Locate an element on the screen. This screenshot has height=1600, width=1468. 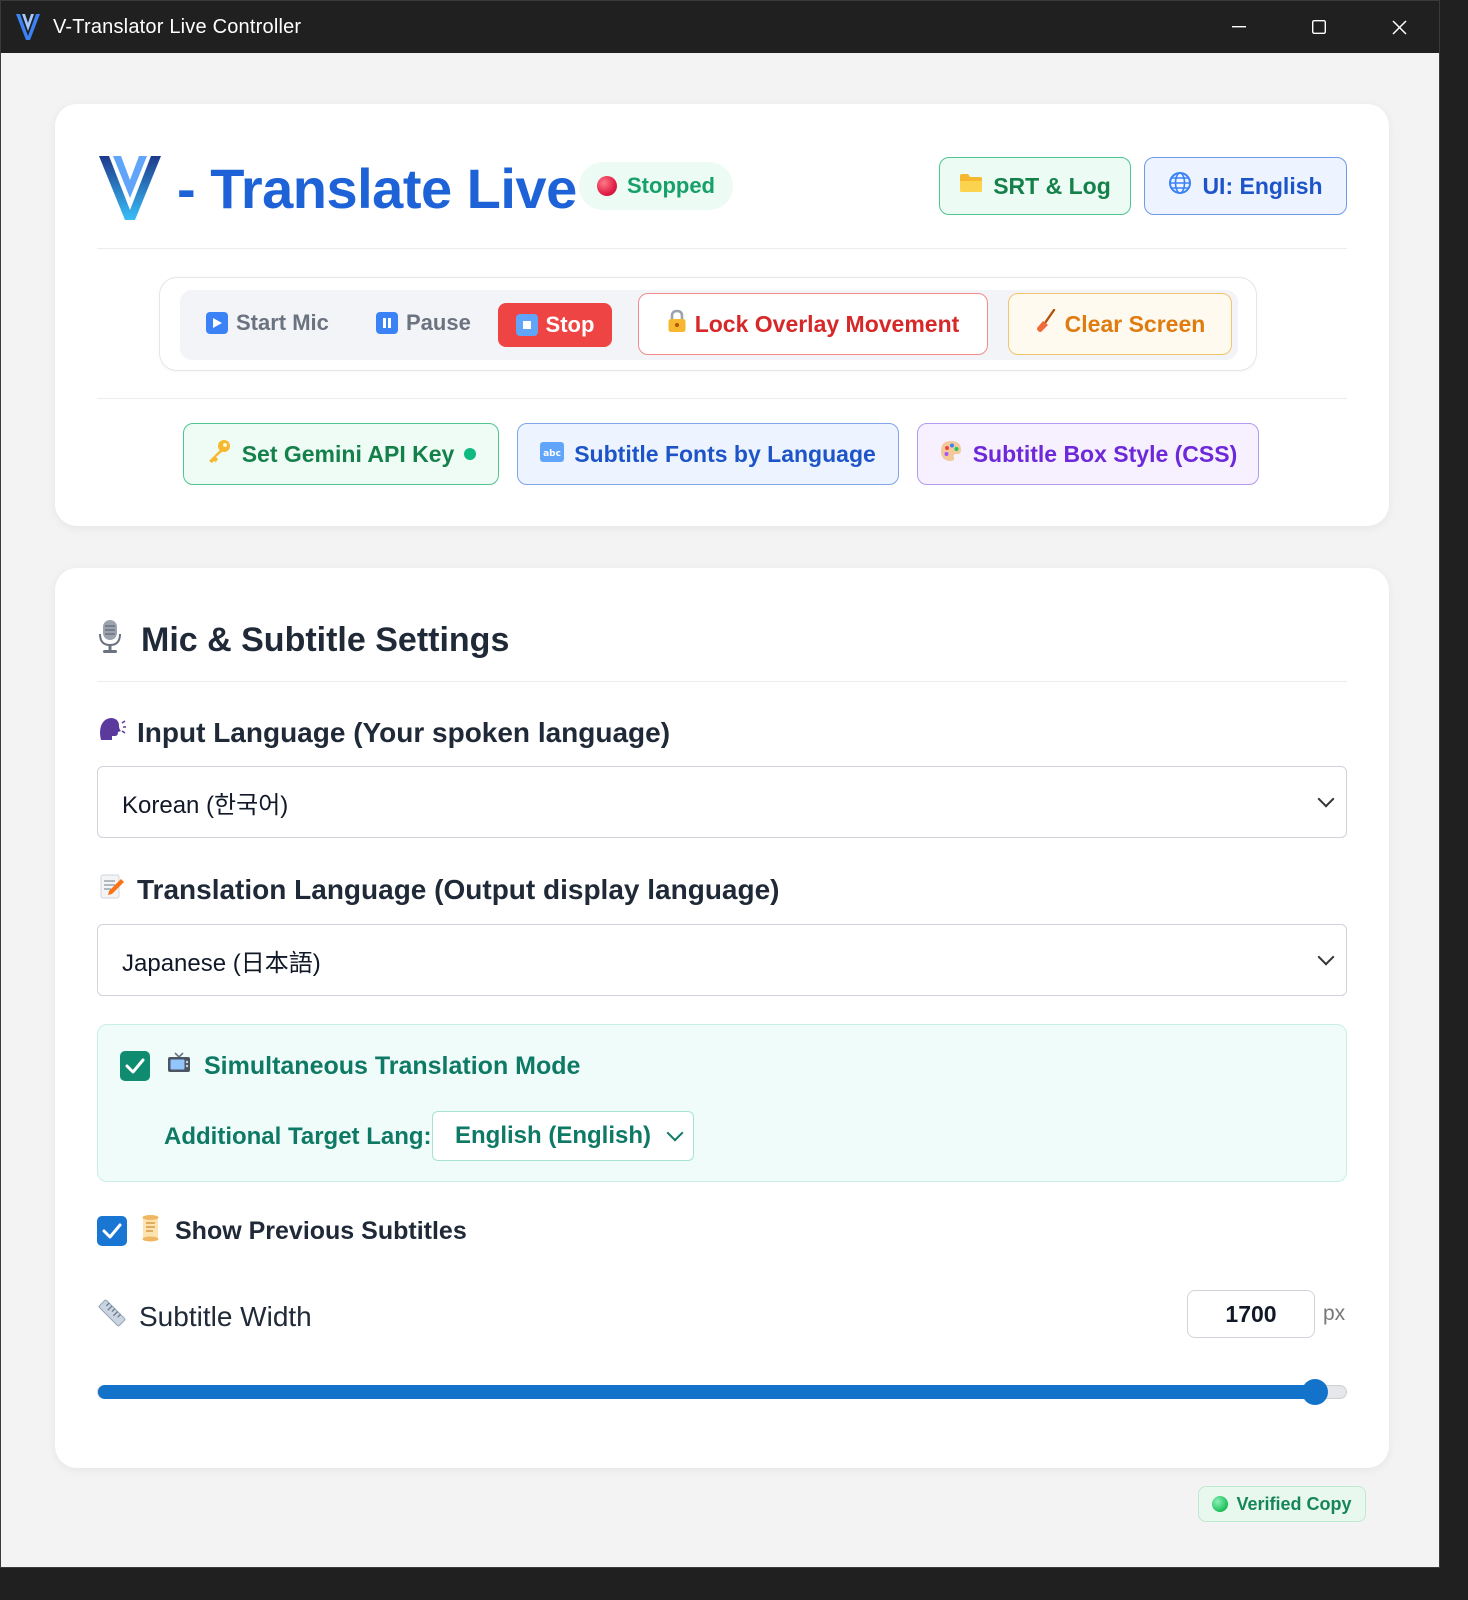
verified-copy-badge: Verified Copy is located at coordinates (1282, 1504).